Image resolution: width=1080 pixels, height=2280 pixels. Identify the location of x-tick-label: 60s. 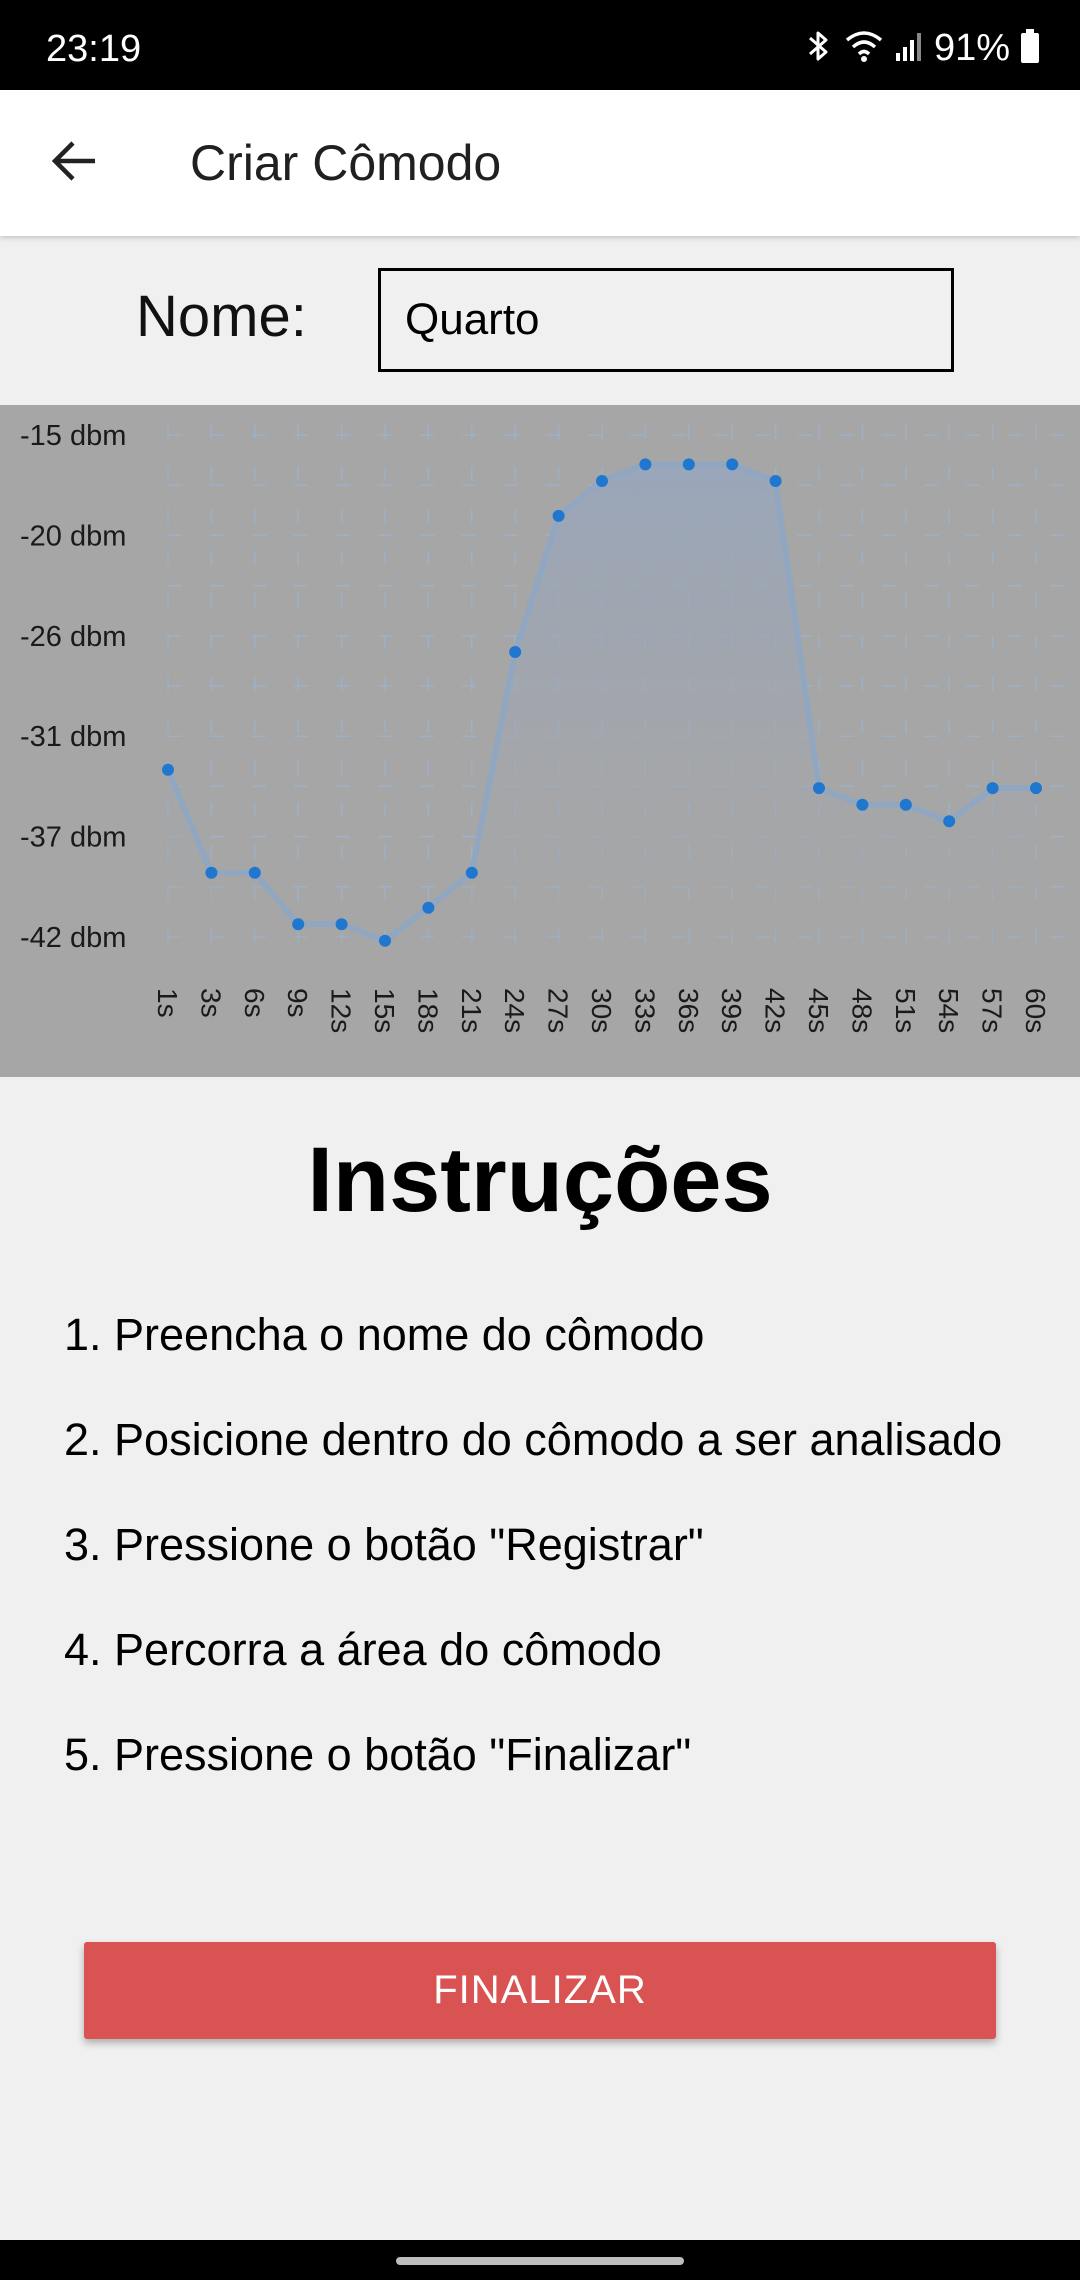
(1035, 1010).